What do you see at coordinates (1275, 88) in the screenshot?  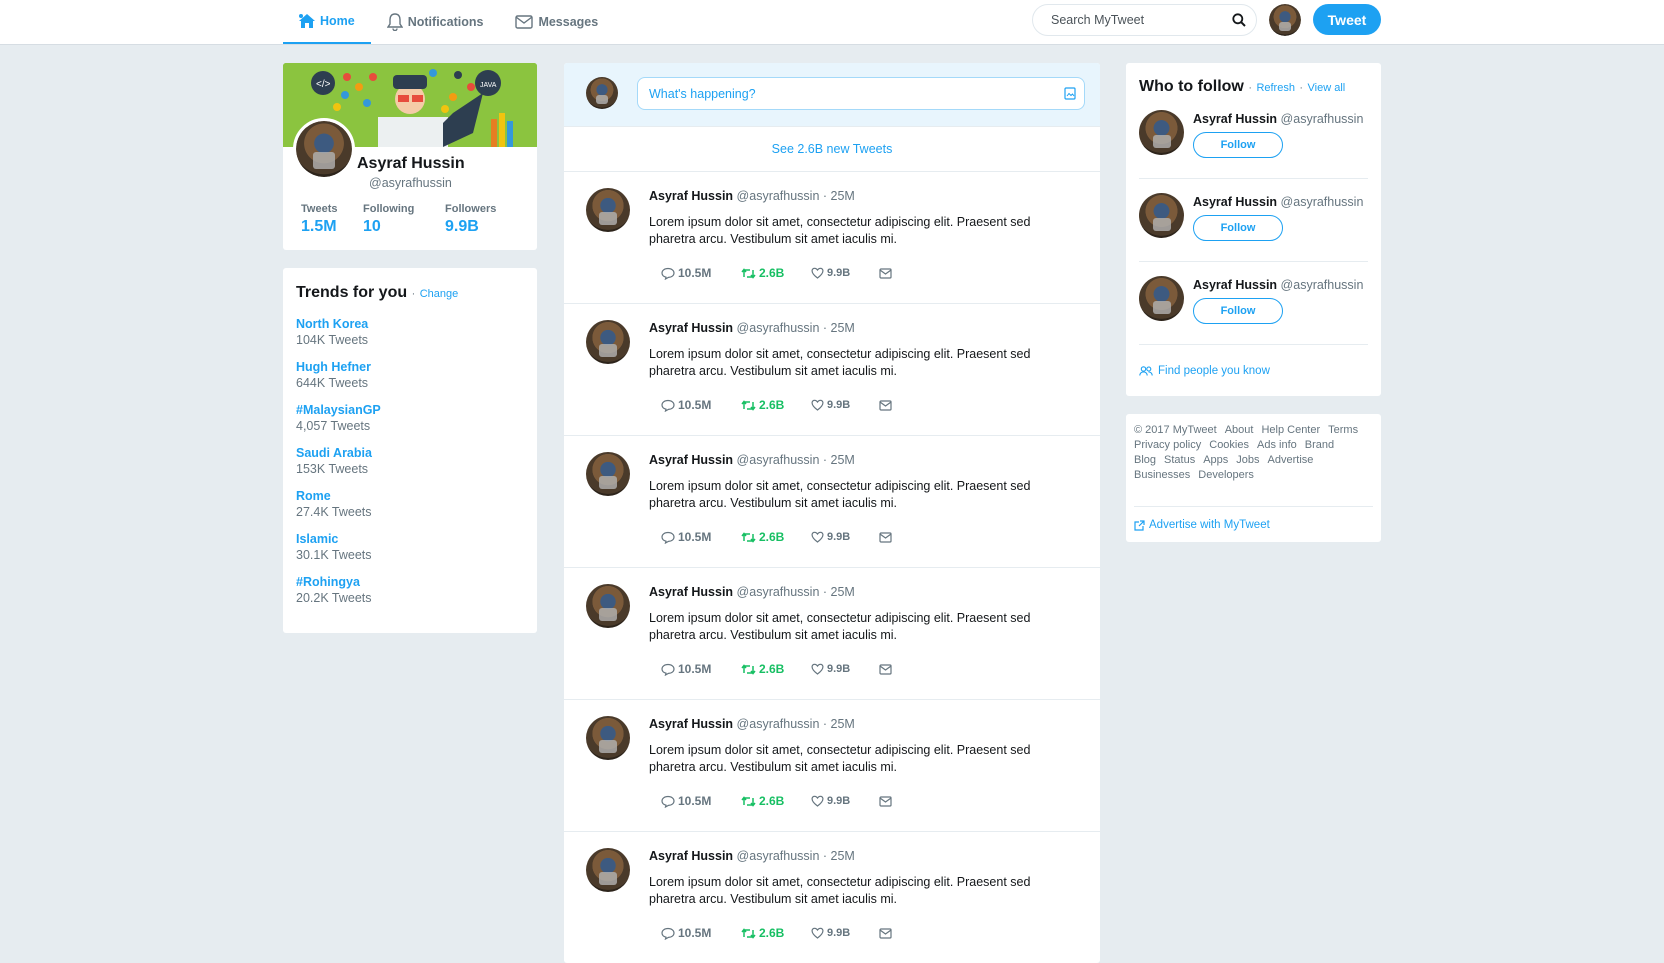 I see `refresh-link: Refresh` at bounding box center [1275, 88].